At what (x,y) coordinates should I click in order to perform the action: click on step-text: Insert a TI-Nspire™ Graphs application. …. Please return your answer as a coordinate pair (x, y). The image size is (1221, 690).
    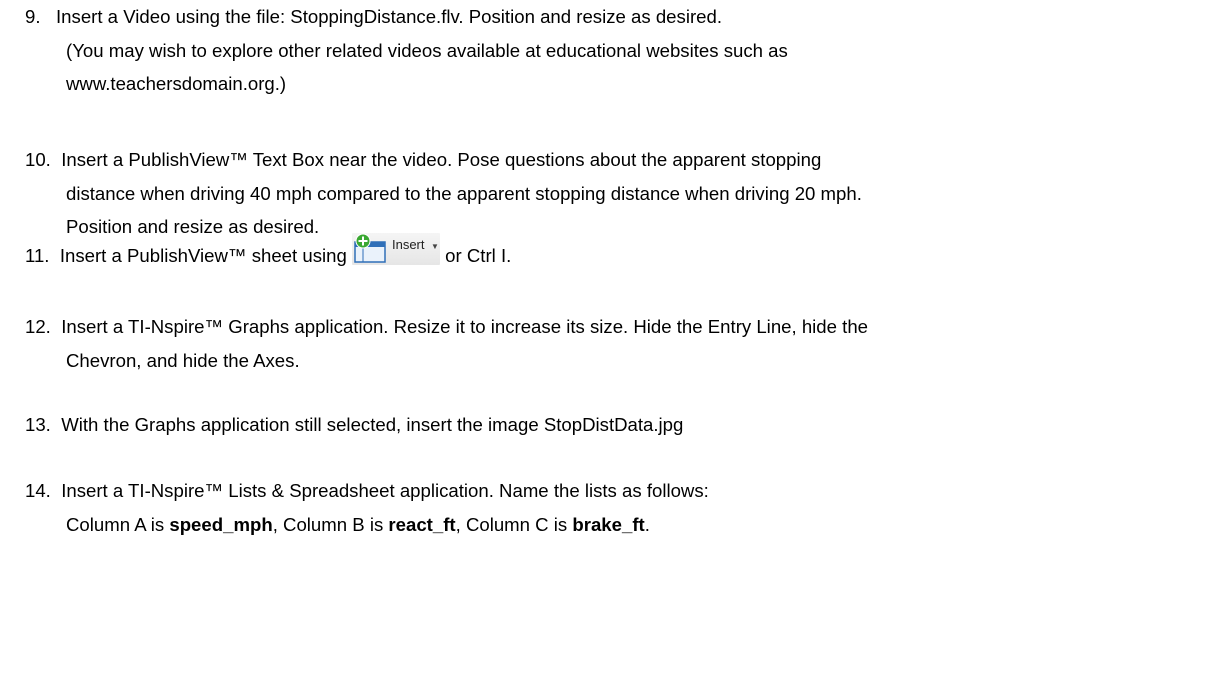
    Looking at the image, I should click on (464, 326).